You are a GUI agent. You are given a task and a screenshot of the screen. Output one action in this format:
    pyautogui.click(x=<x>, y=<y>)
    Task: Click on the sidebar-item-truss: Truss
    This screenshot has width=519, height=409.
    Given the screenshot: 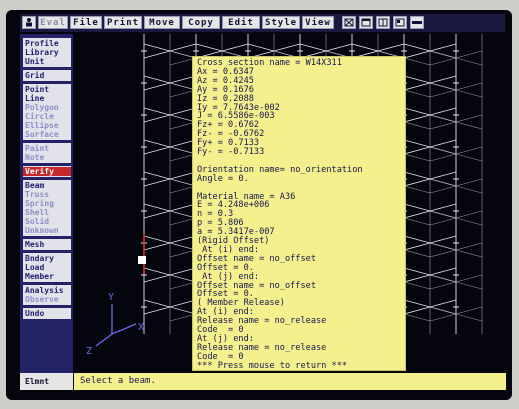 What is the action you would take?
    pyautogui.click(x=47, y=194)
    